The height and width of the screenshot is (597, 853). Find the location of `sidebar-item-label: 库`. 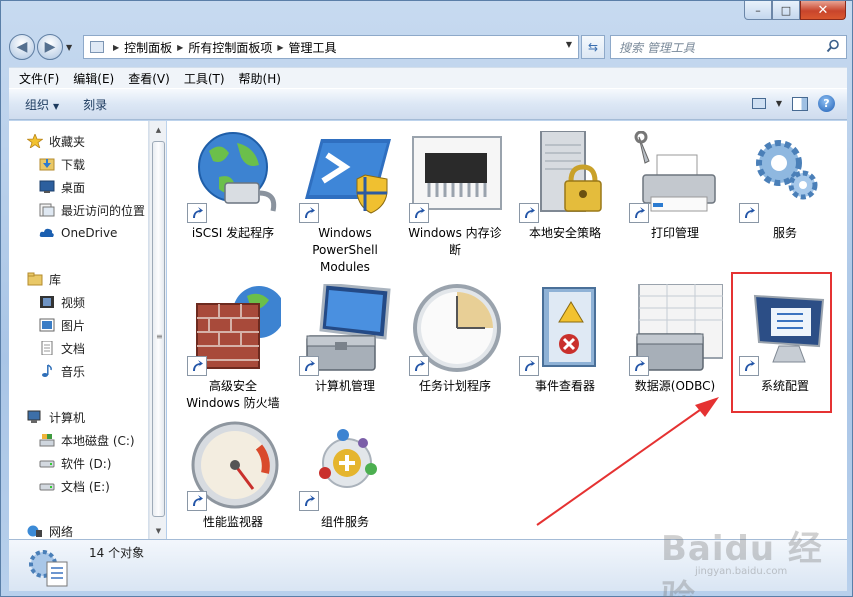

sidebar-item-label: 库 is located at coordinates (55, 279).